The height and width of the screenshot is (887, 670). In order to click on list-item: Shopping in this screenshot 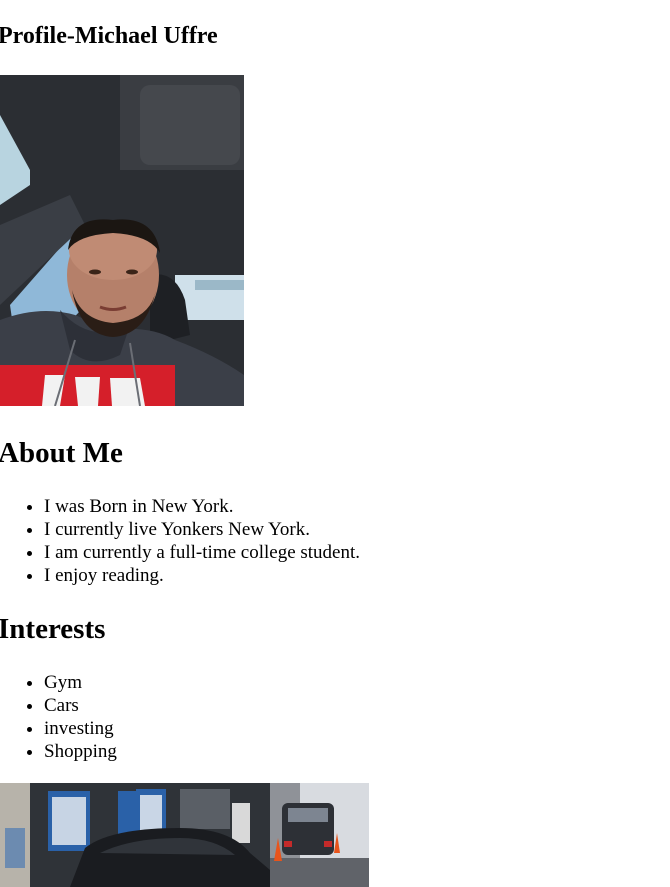, I will do `click(80, 751)`.